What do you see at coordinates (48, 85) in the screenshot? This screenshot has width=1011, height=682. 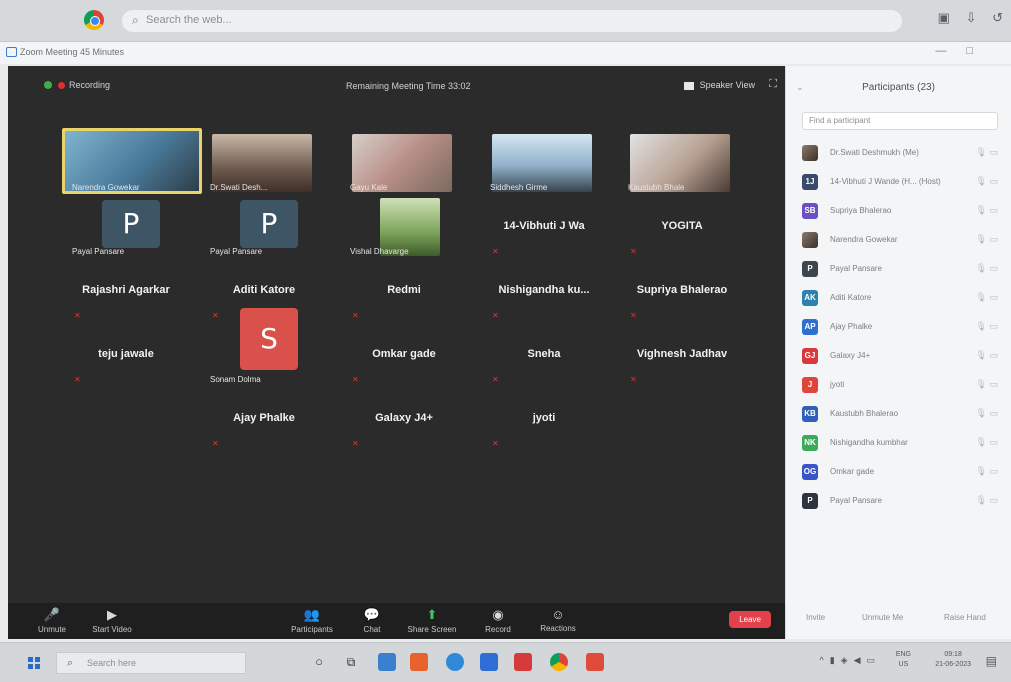 I see `security-shield-icon` at bounding box center [48, 85].